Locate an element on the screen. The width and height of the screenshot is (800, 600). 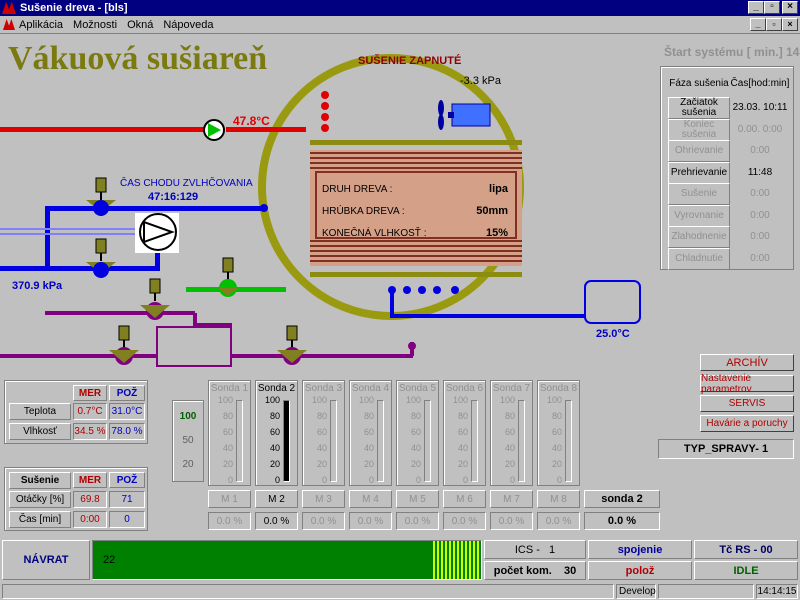
fan-icon is located at coordinates (464, 115).